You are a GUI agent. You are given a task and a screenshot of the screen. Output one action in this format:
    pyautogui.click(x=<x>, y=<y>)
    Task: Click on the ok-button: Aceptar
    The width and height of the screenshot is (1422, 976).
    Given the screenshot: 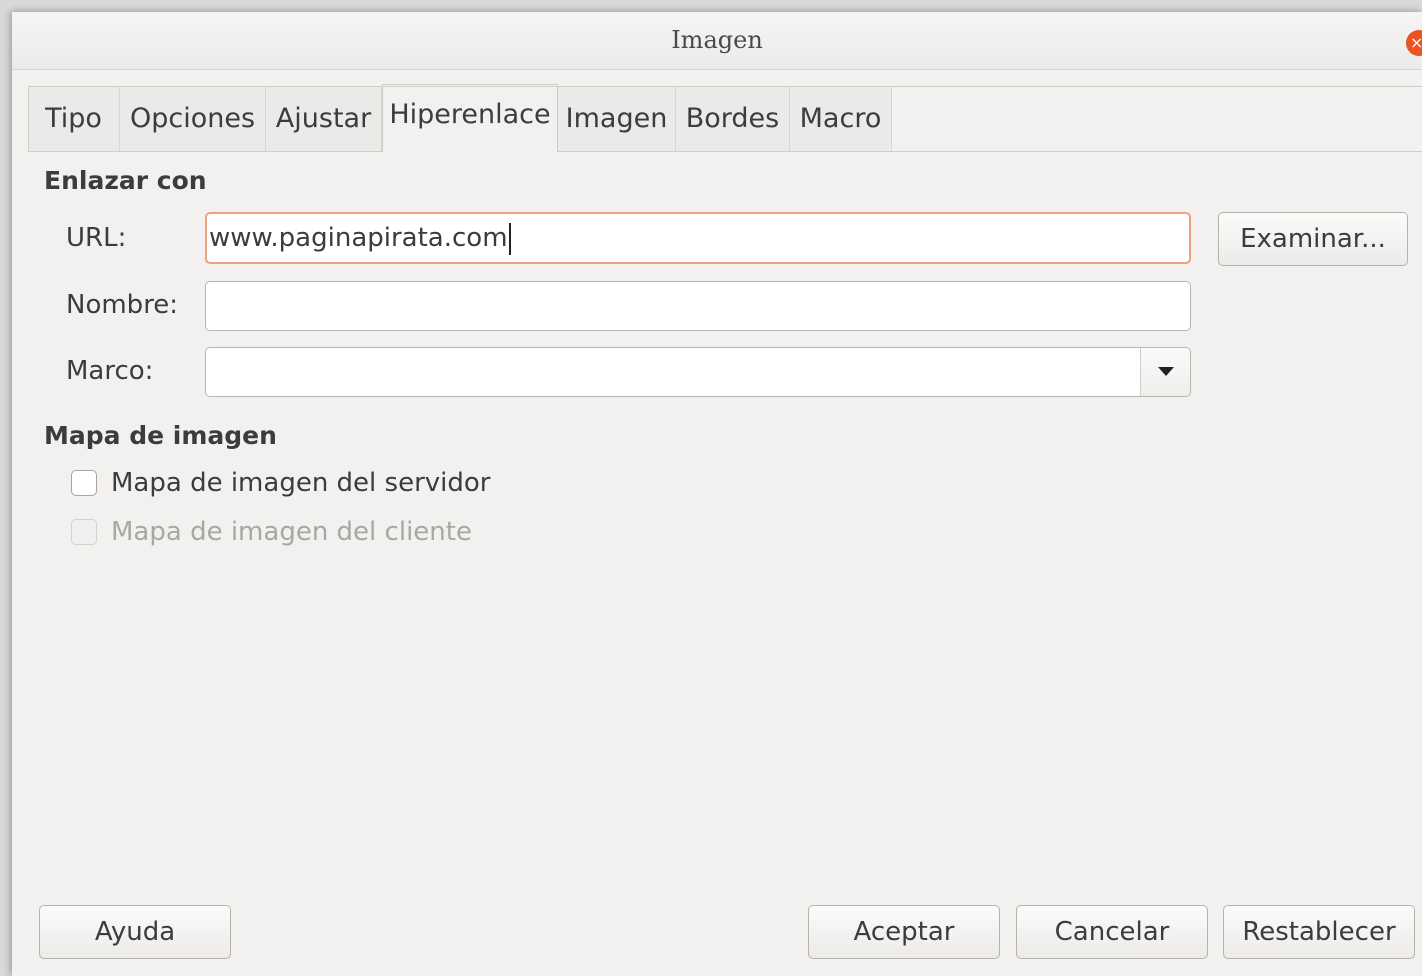 What is the action you would take?
    pyautogui.click(x=904, y=932)
    